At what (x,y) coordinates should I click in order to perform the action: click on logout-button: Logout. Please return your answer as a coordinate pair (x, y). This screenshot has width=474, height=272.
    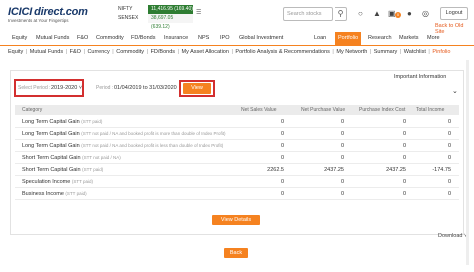
    Looking at the image, I should click on (454, 13).